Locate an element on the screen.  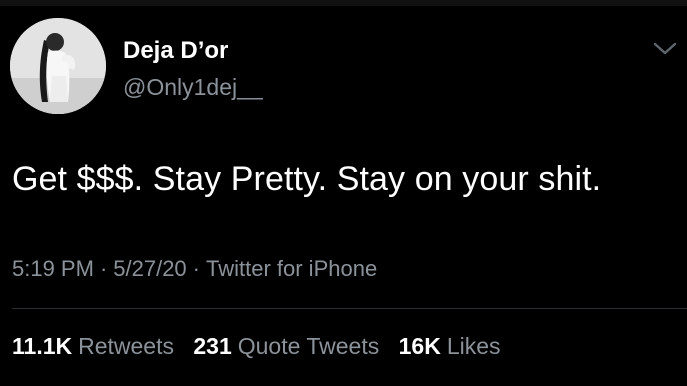
quote-tweets-stat: 231 Quote Tweets is located at coordinates (286, 346).